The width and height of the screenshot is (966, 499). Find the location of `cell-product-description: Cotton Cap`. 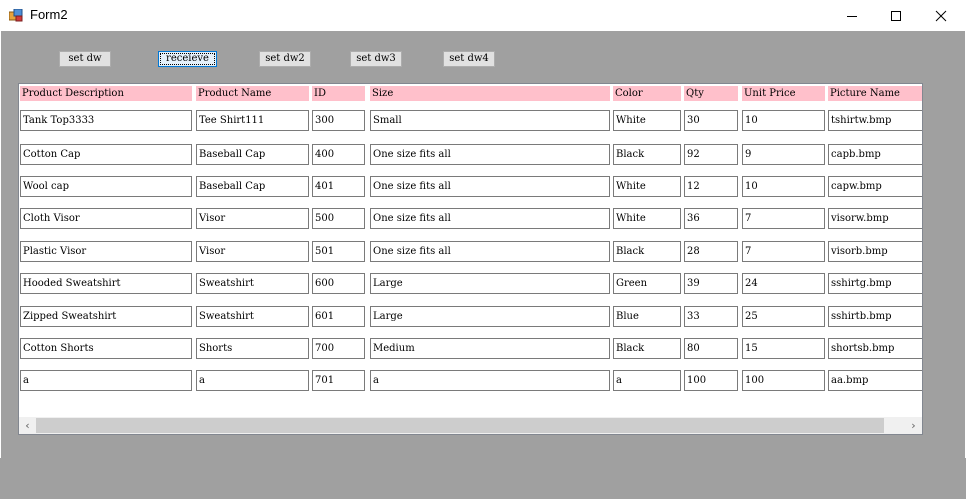

cell-product-description: Cotton Cap is located at coordinates (106, 154).